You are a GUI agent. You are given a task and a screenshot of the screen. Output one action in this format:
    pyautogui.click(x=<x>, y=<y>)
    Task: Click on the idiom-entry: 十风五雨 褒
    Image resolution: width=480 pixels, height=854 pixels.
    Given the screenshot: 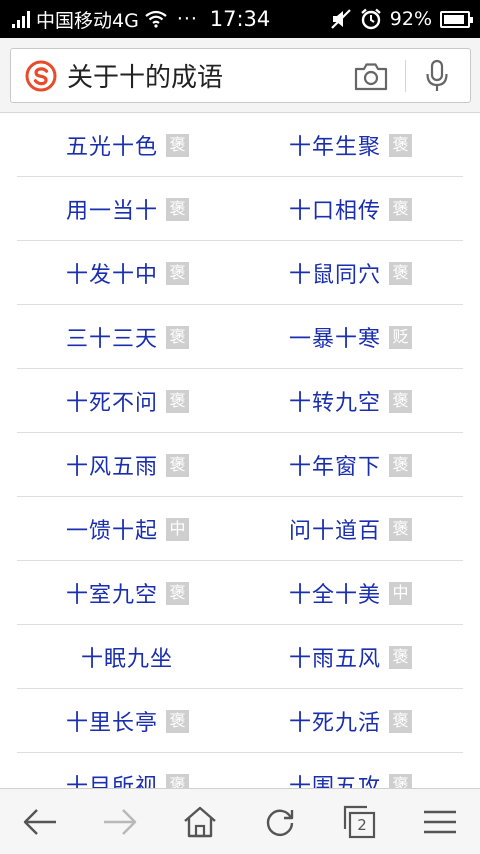 What is the action you would take?
    pyautogui.click(x=128, y=465)
    